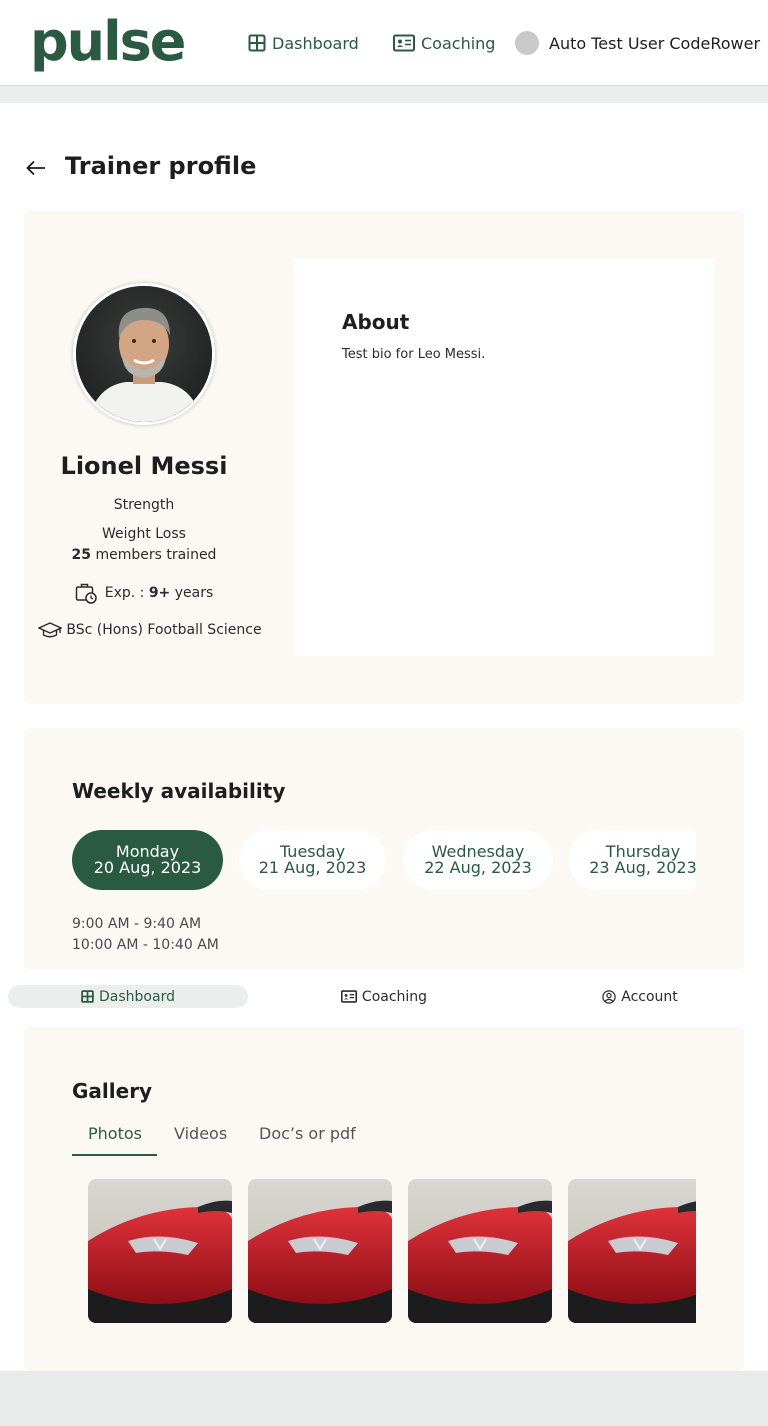  What do you see at coordinates (159, 593) in the screenshot?
I see `exp-value: 9+` at bounding box center [159, 593].